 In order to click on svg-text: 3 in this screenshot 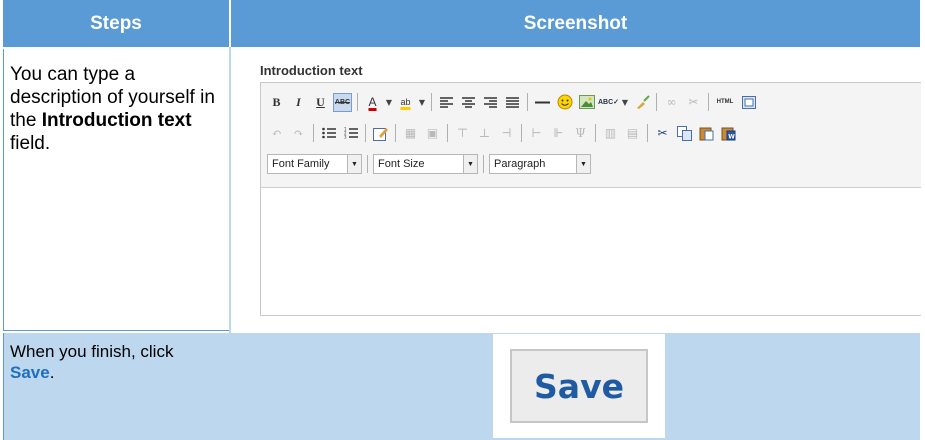, I will do `click(345, 137)`.